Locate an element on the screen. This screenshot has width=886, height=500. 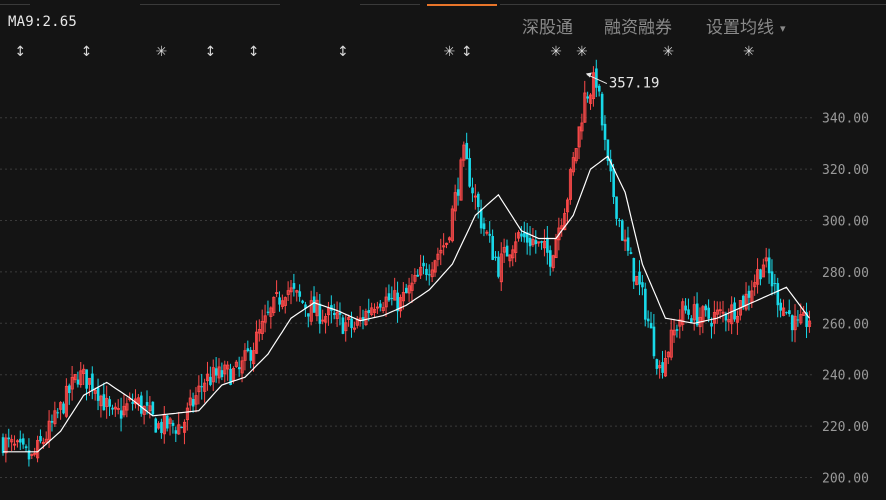
y-tick-label: 280.00 is located at coordinates (845, 273).